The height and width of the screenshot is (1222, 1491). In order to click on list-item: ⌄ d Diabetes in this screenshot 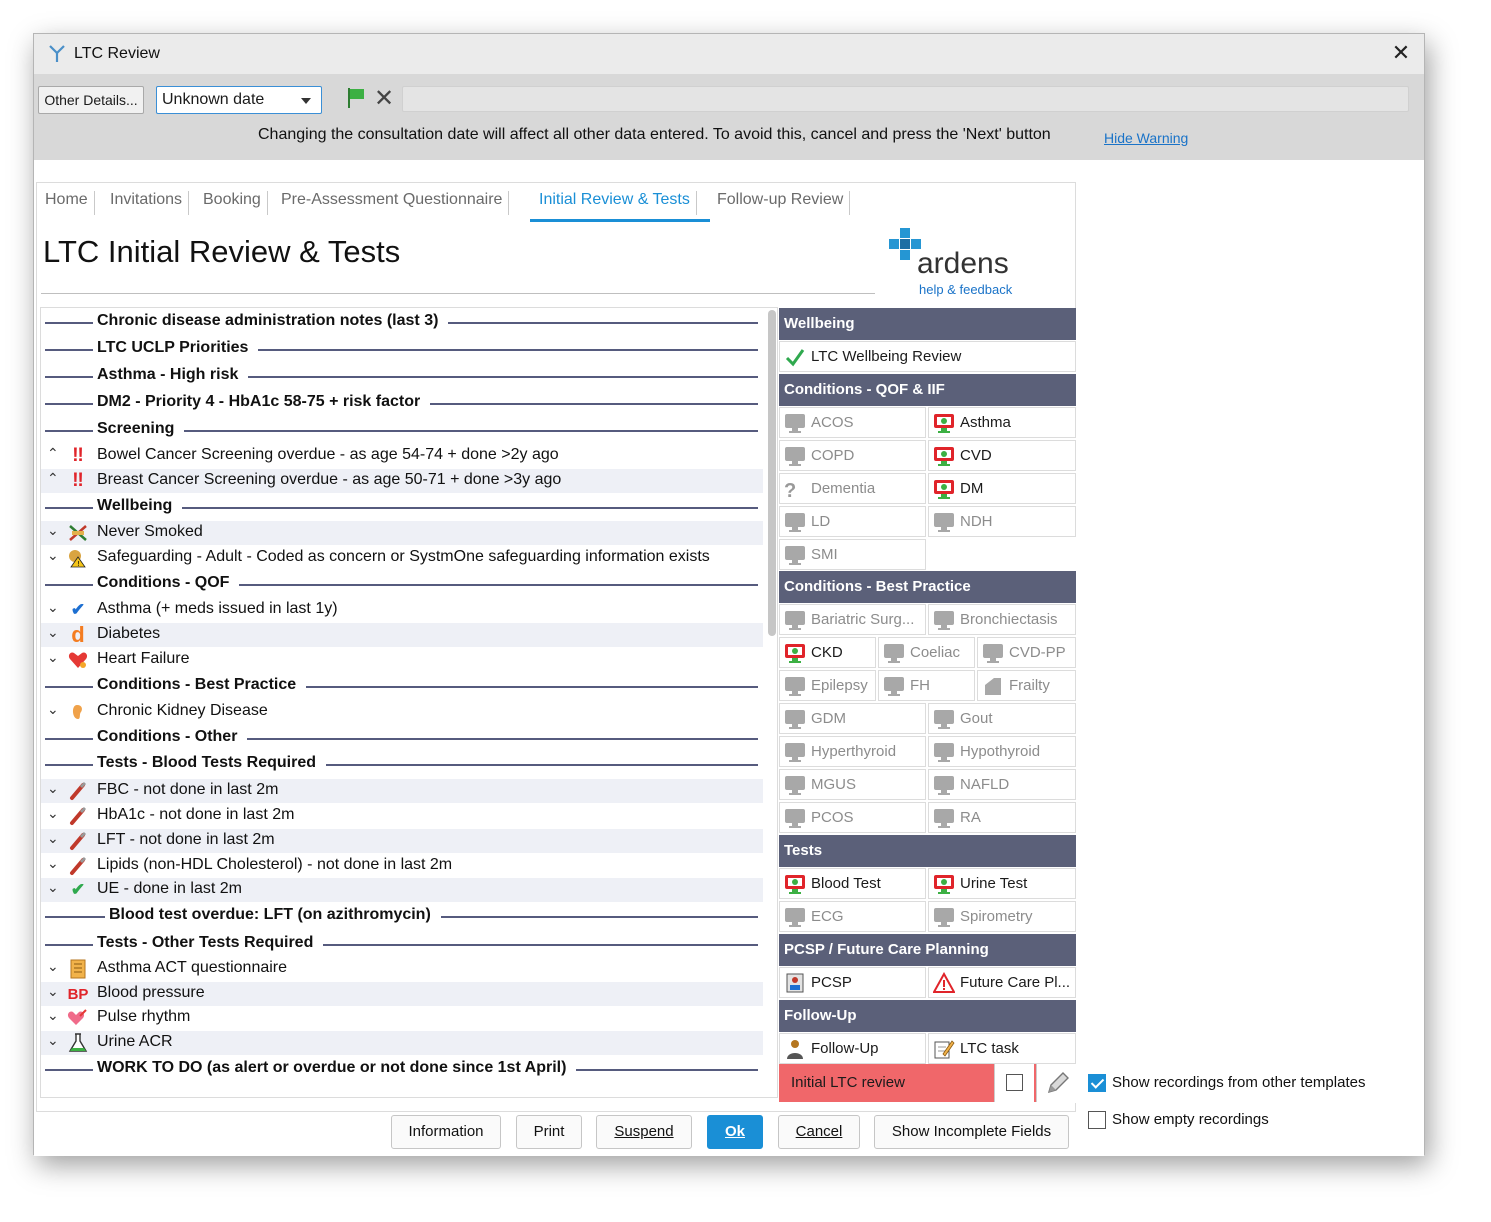, I will do `click(402, 635)`.